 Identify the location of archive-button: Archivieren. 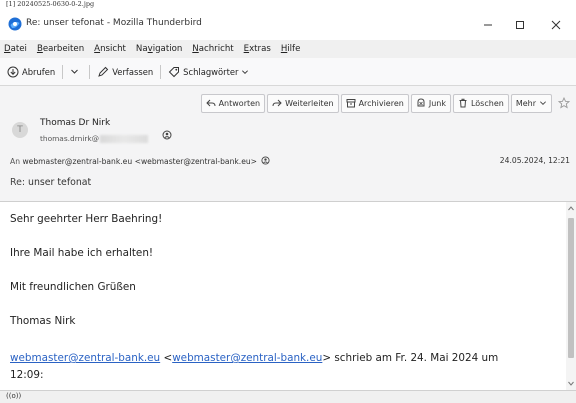
(374, 103).